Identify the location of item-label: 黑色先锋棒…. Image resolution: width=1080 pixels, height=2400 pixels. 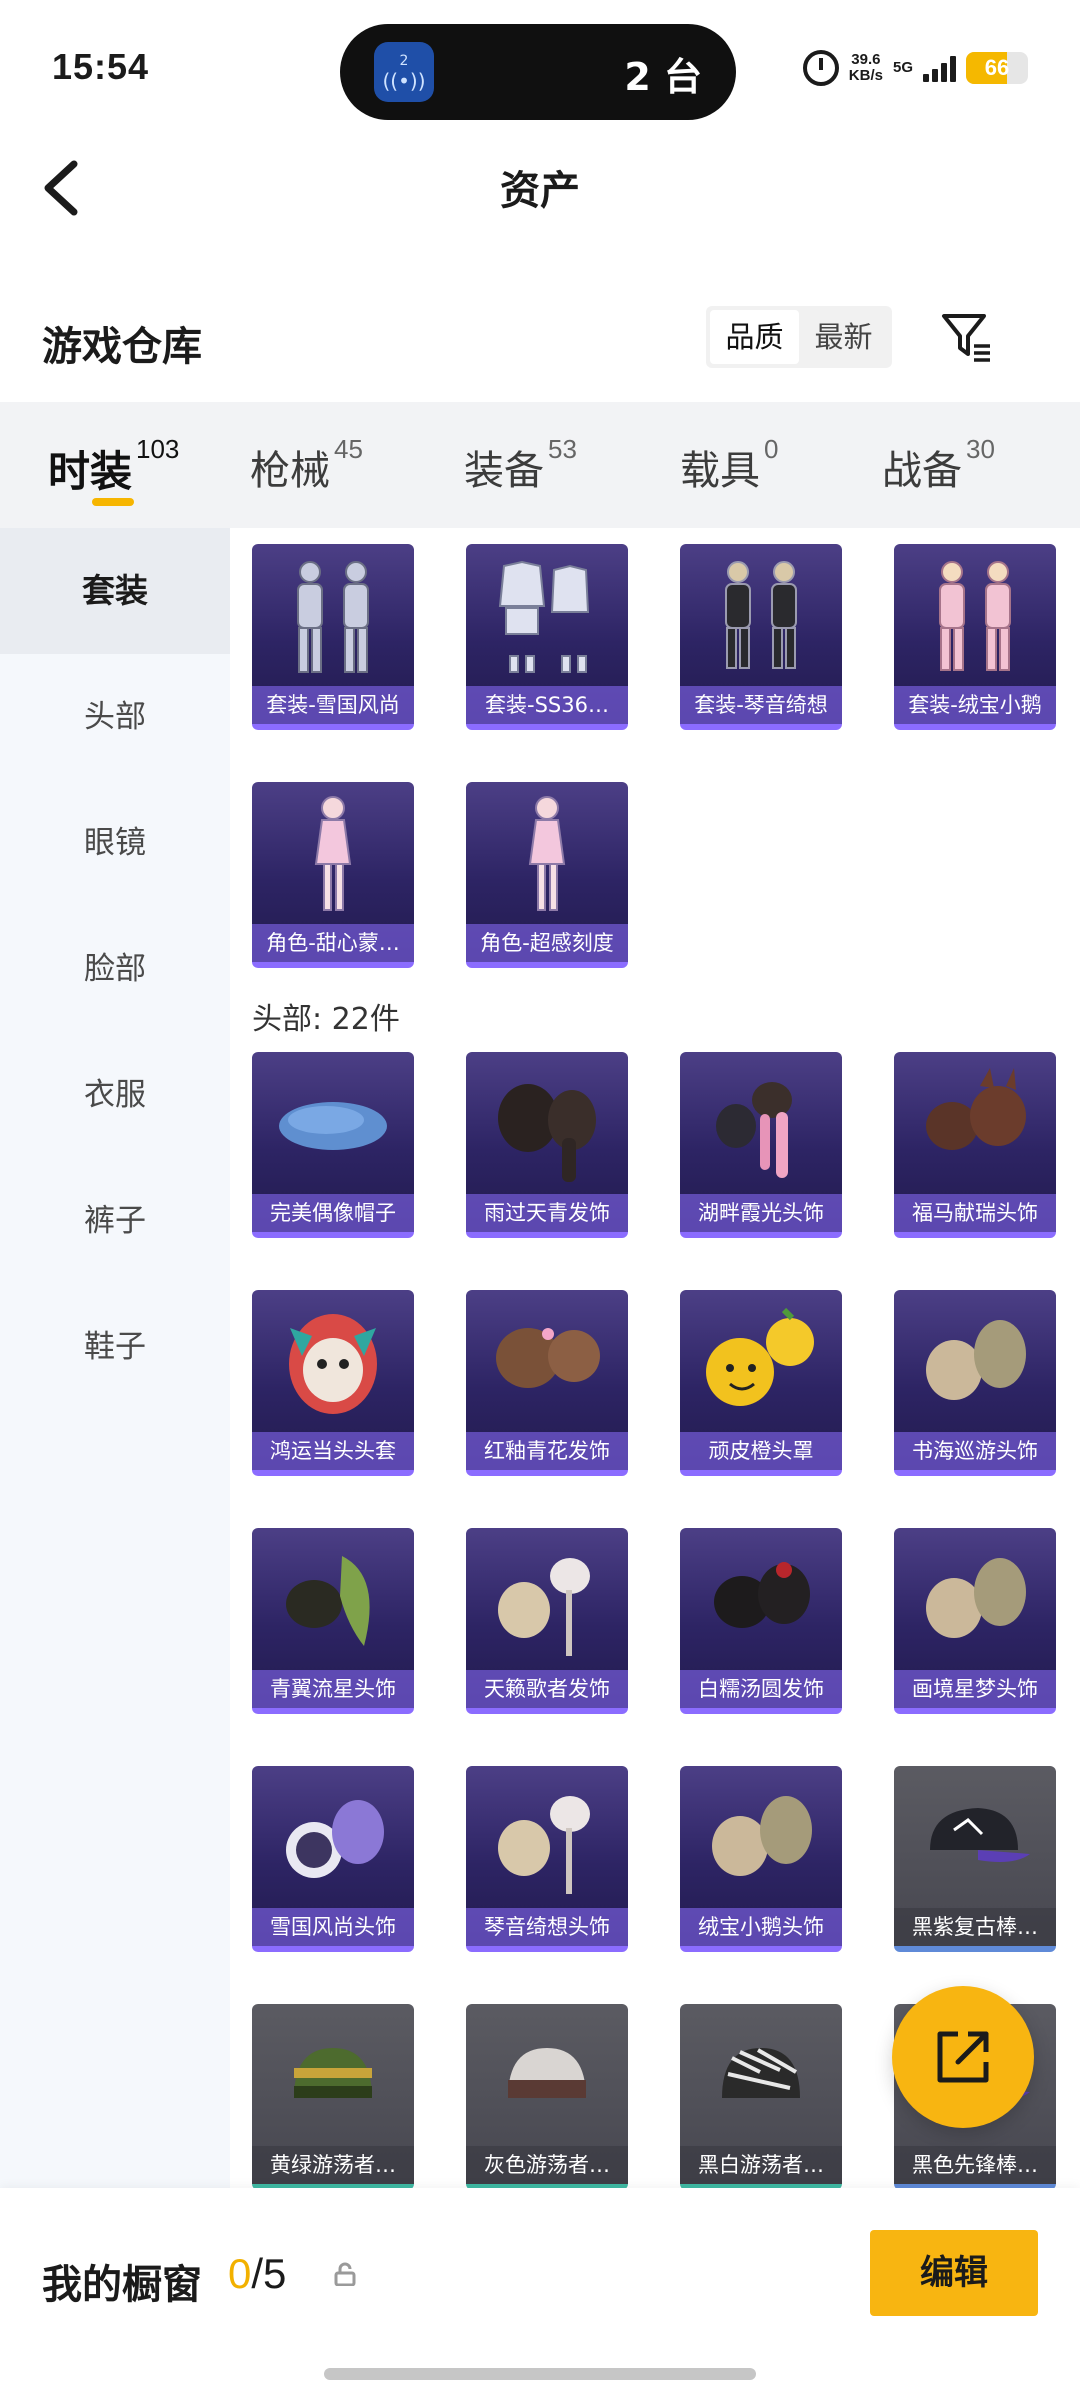
(975, 2165).